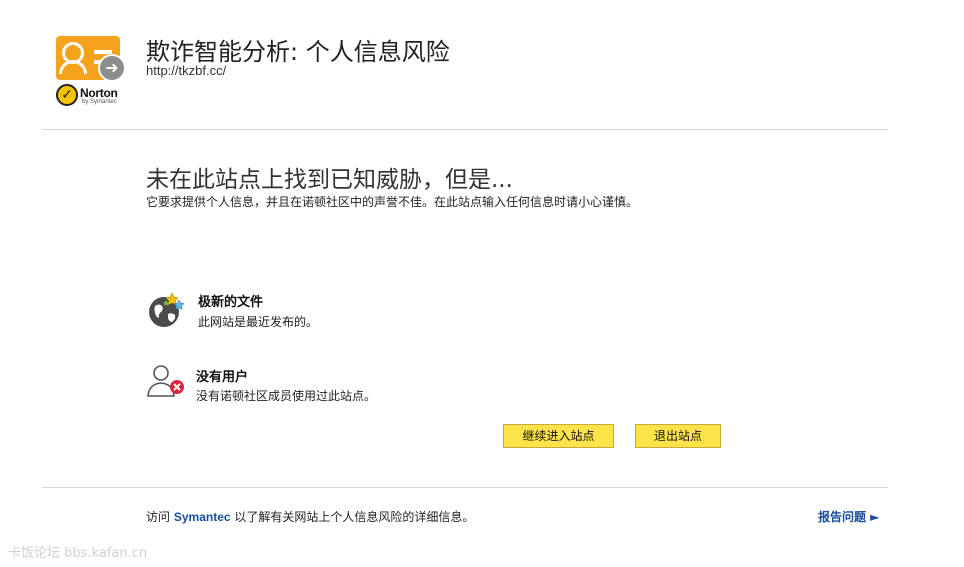 The image size is (964, 567). What do you see at coordinates (92, 72) in the screenshot?
I see `norton-logo: ➜ ✓ Norton by Symantec` at bounding box center [92, 72].